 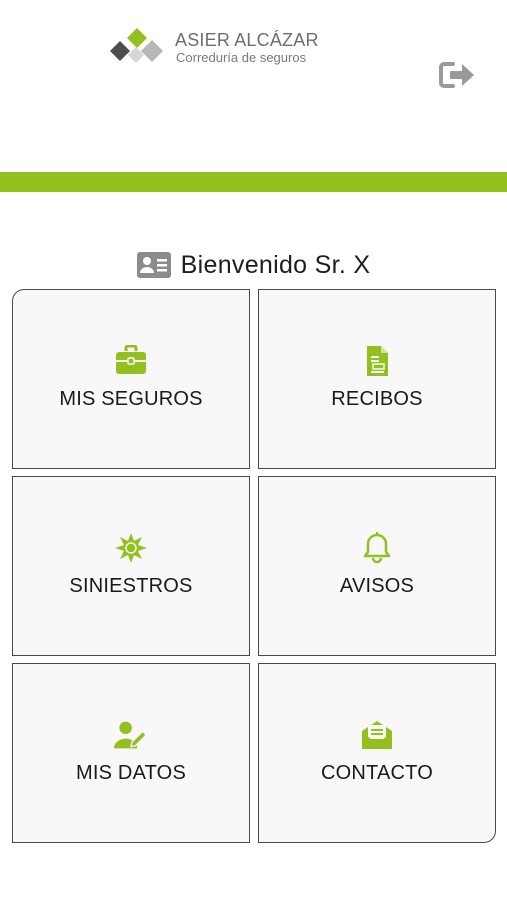 I want to click on brand-logo: ASIER ALCÁZAR Correduría de seguros, so click(x=223, y=49).